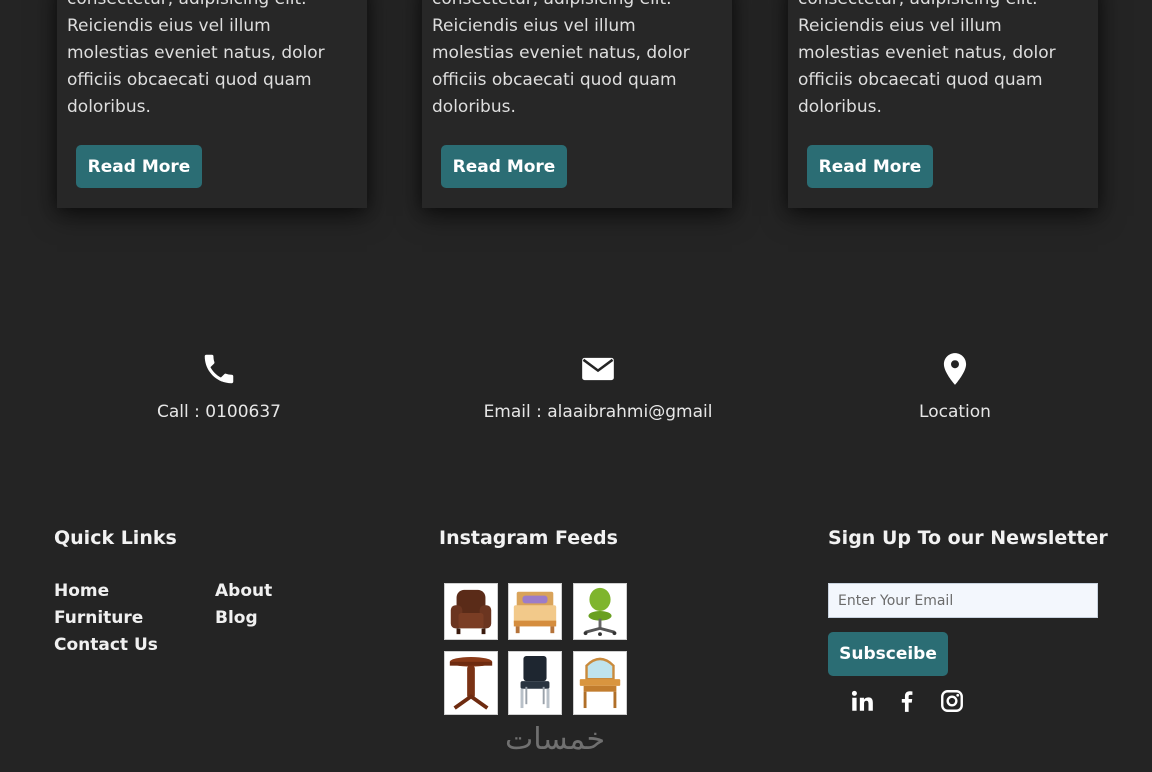 The height and width of the screenshot is (772, 1152). I want to click on office-chair-image, so click(600, 611).